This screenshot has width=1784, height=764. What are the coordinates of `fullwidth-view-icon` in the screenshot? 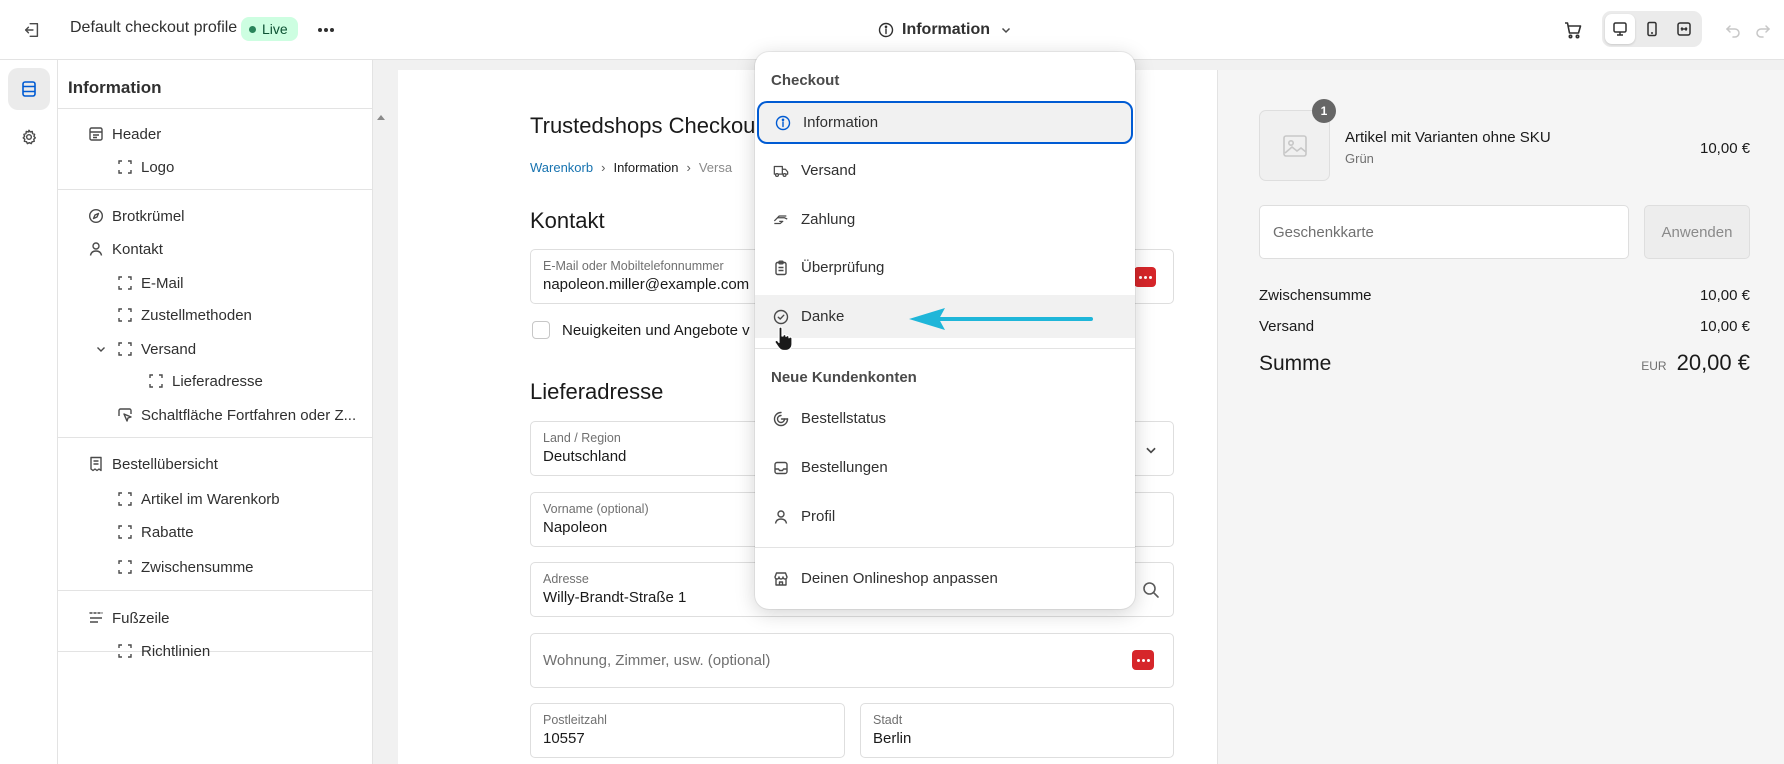 It's located at (1684, 29).